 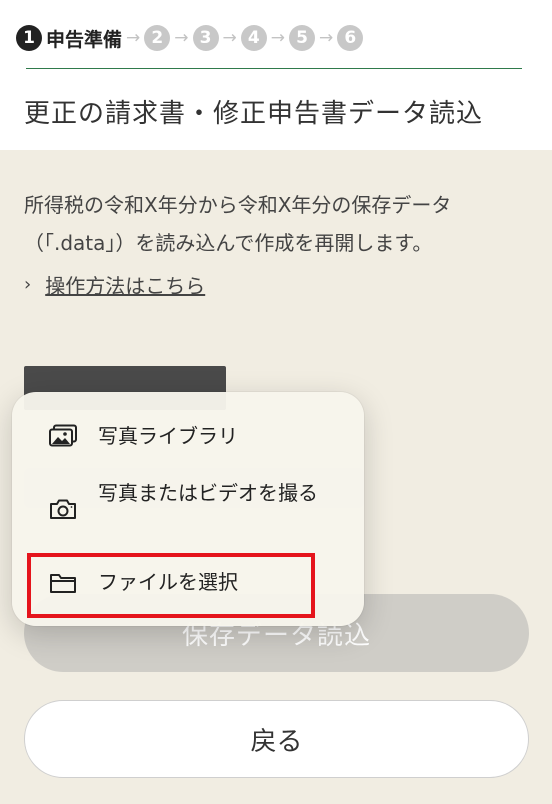 I want to click on step-number-current: 1, so click(x=29, y=38).